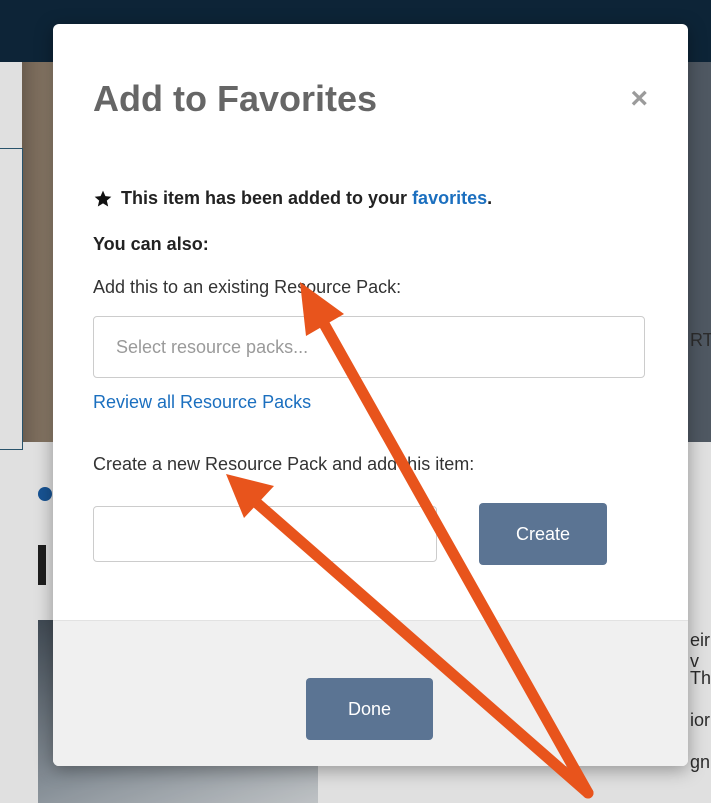 The width and height of the screenshot is (711, 803). Describe the element at coordinates (151, 244) in the screenshot. I see `you-can-also-label: You can also:` at that location.